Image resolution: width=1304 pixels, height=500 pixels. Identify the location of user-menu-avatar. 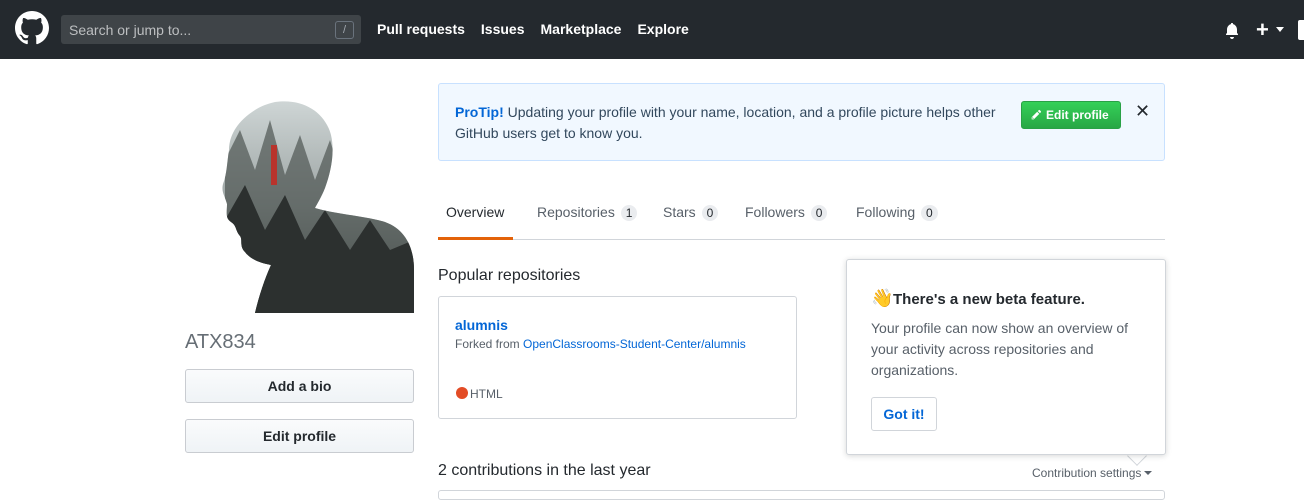
(1301, 30).